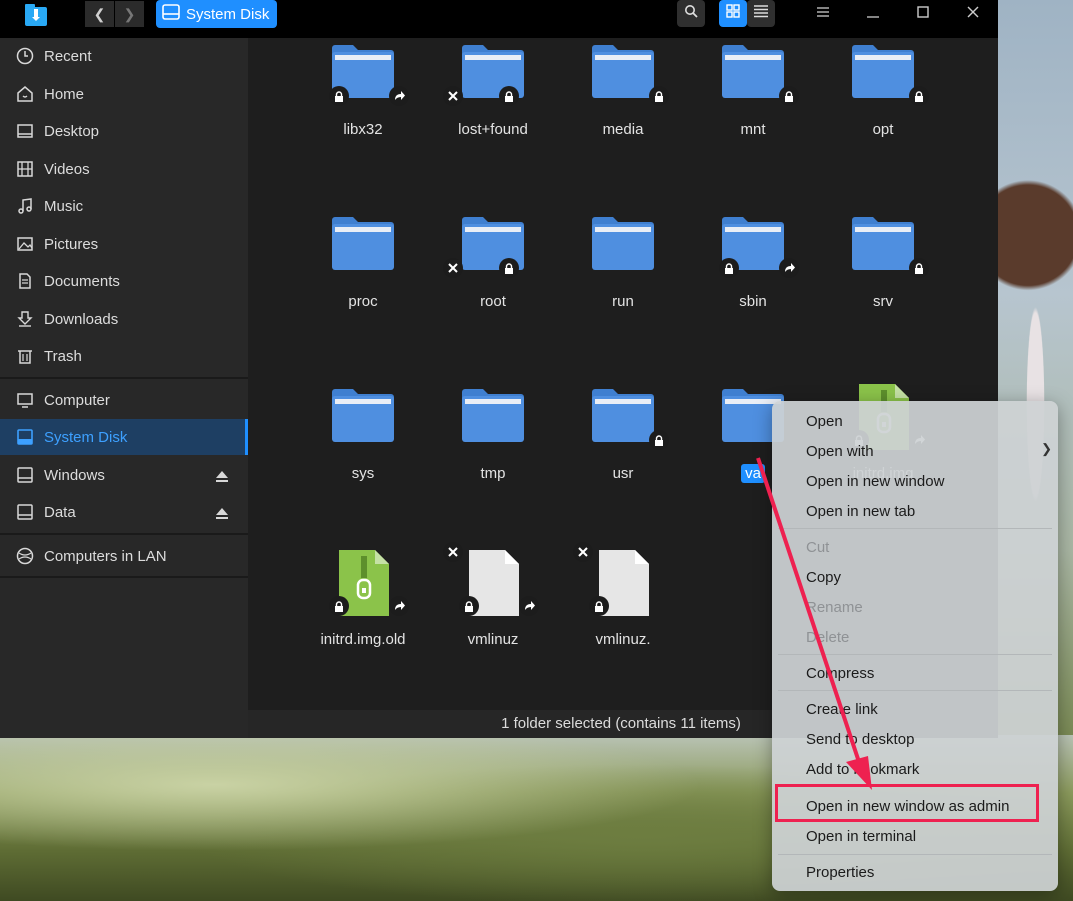 The width and height of the screenshot is (1073, 901). Describe the element at coordinates (883, 301) in the screenshot. I see `file-name: srv` at that location.